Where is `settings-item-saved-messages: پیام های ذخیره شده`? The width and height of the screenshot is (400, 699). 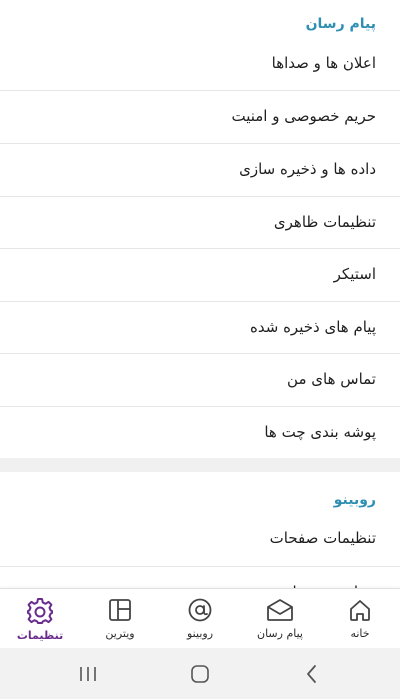 settings-item-saved-messages: پیام های ذخیره شده is located at coordinates (200, 327).